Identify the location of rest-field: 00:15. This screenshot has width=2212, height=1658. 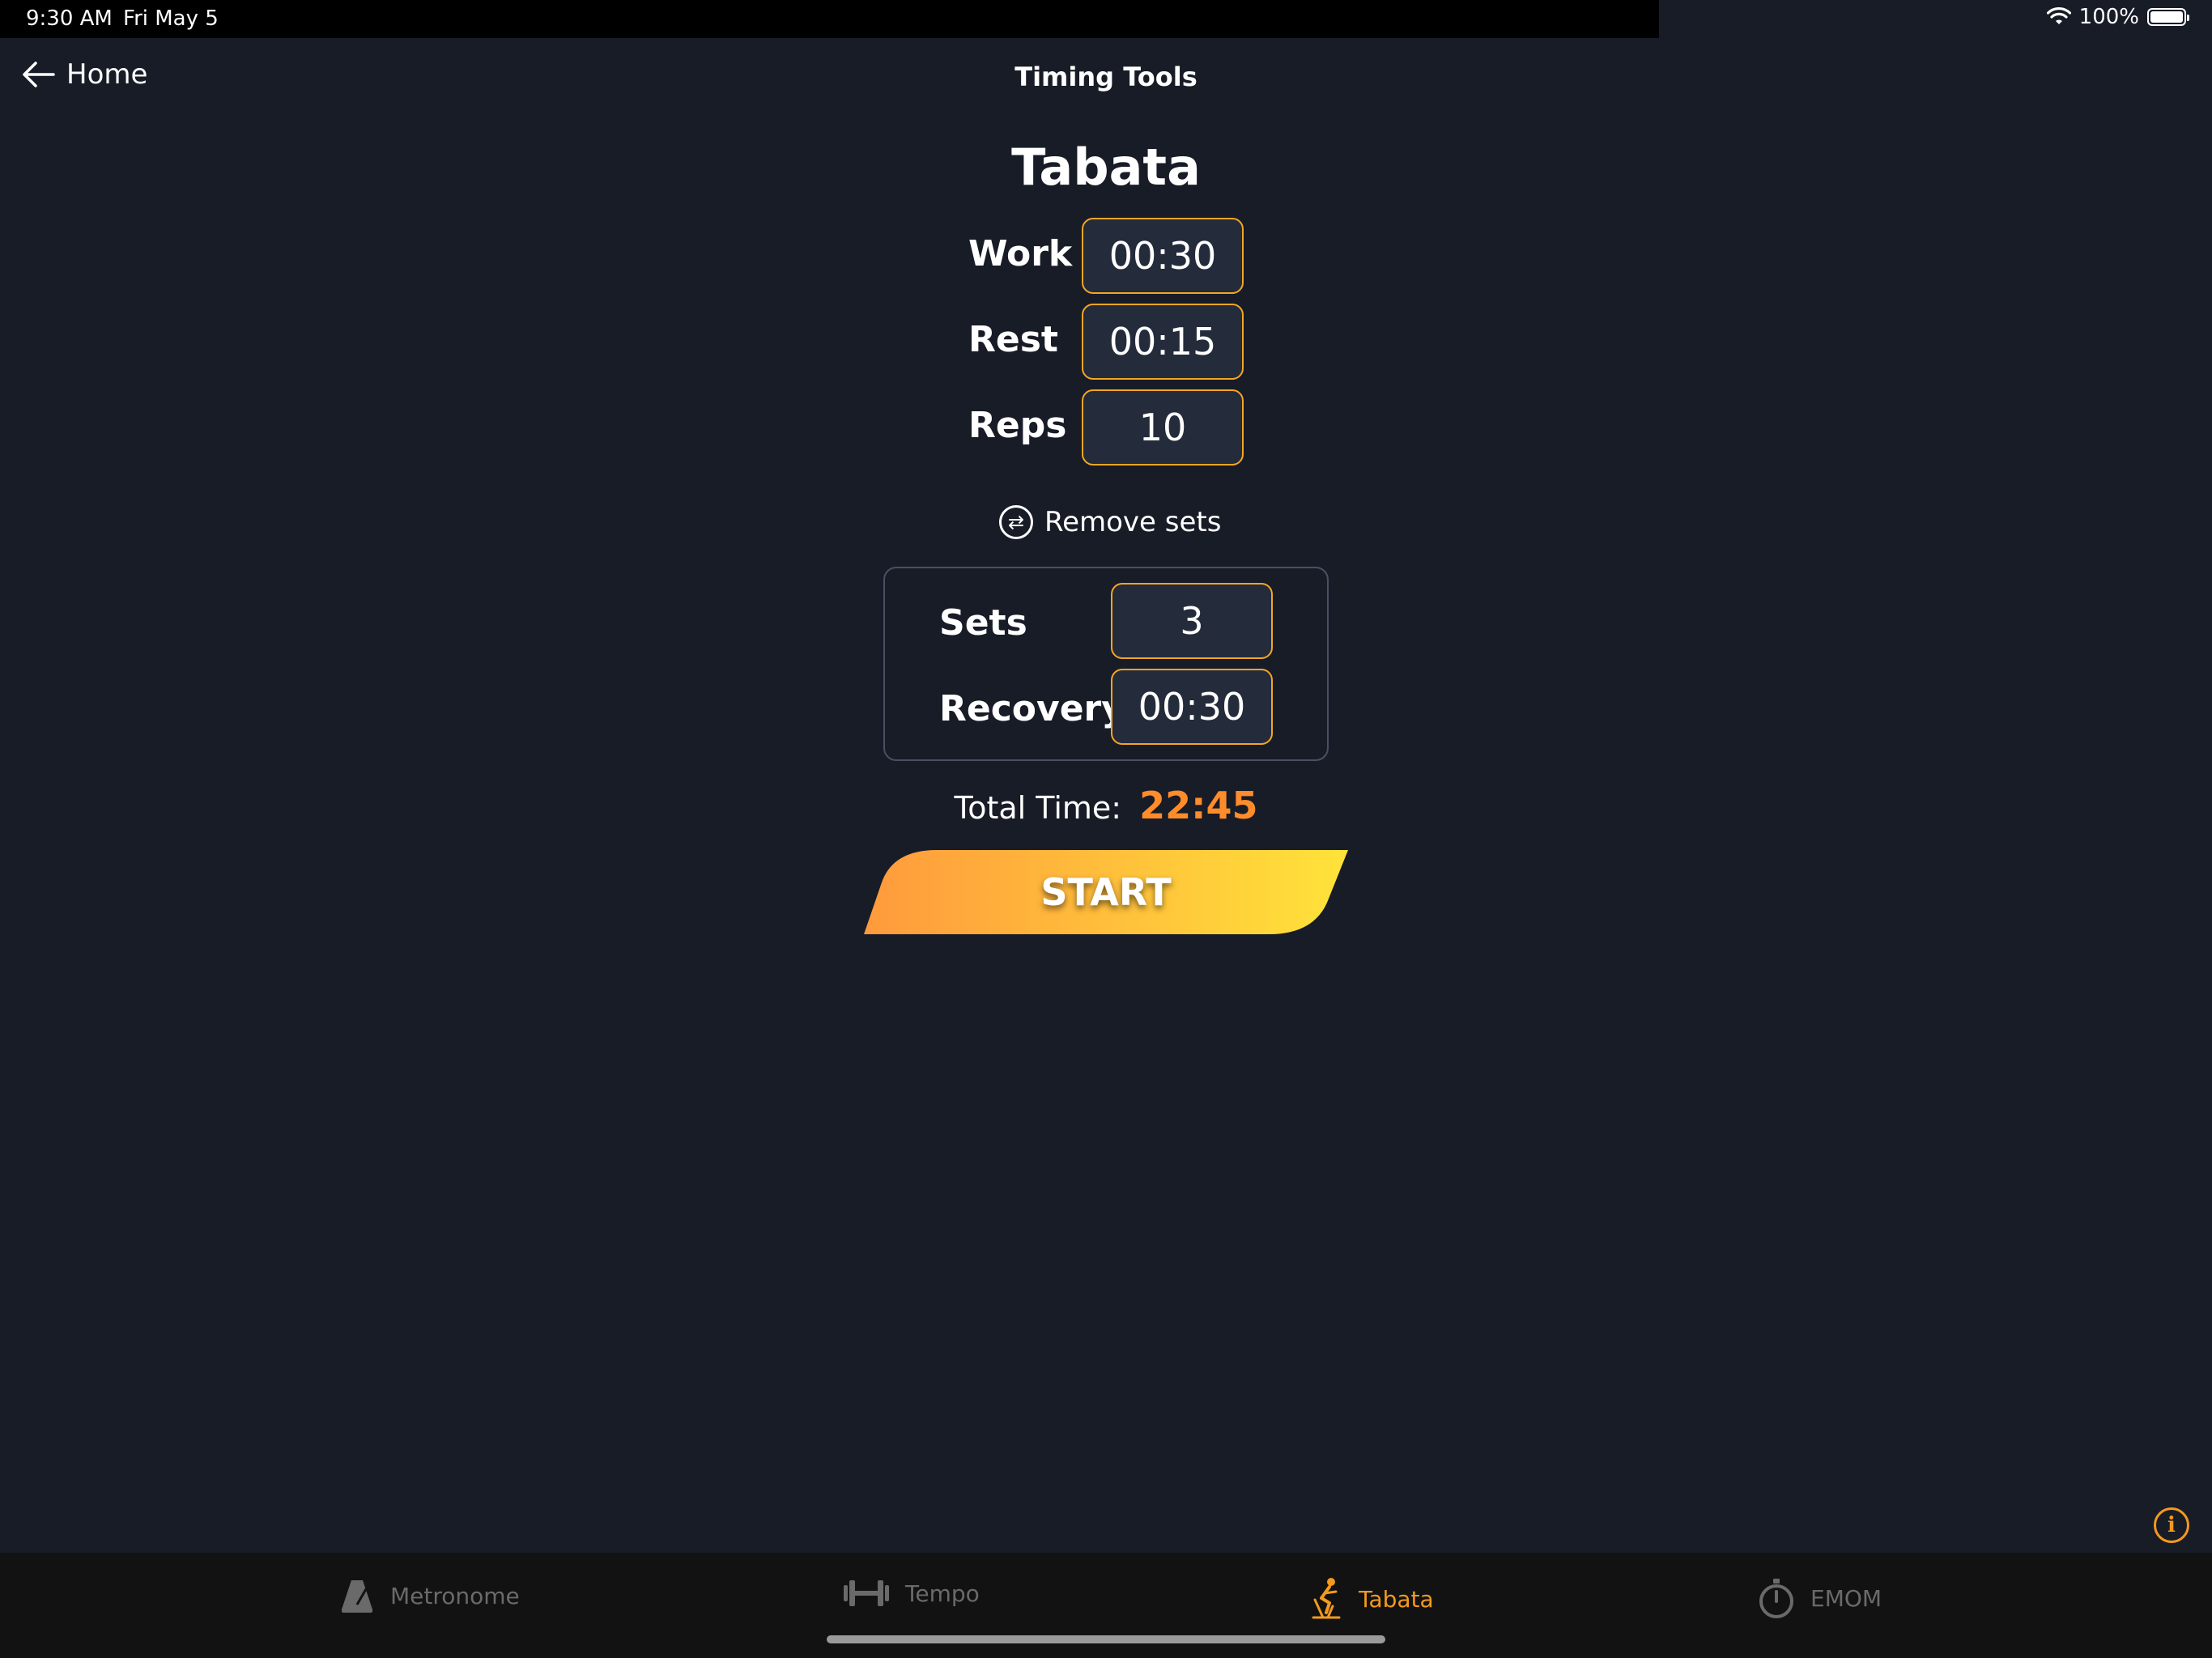
(1163, 342).